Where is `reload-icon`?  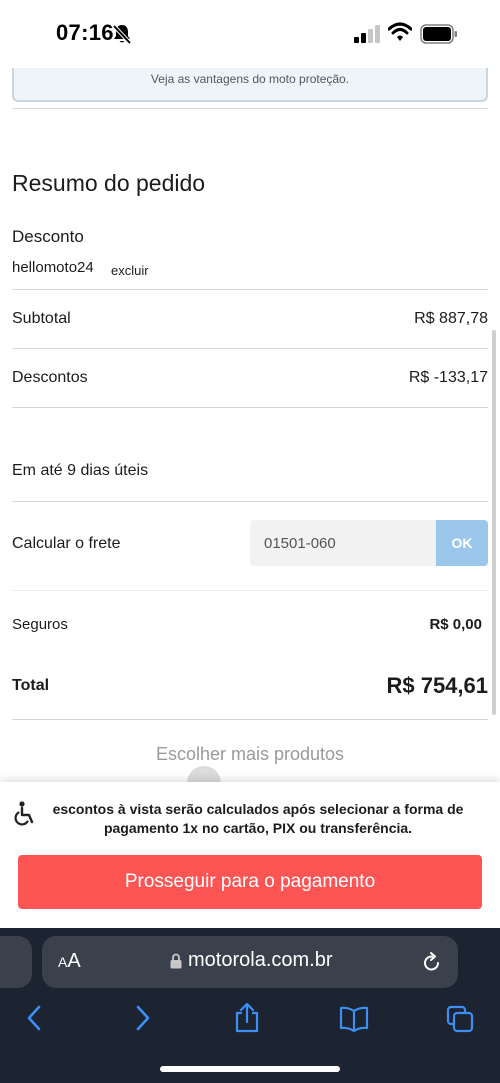 reload-icon is located at coordinates (432, 962).